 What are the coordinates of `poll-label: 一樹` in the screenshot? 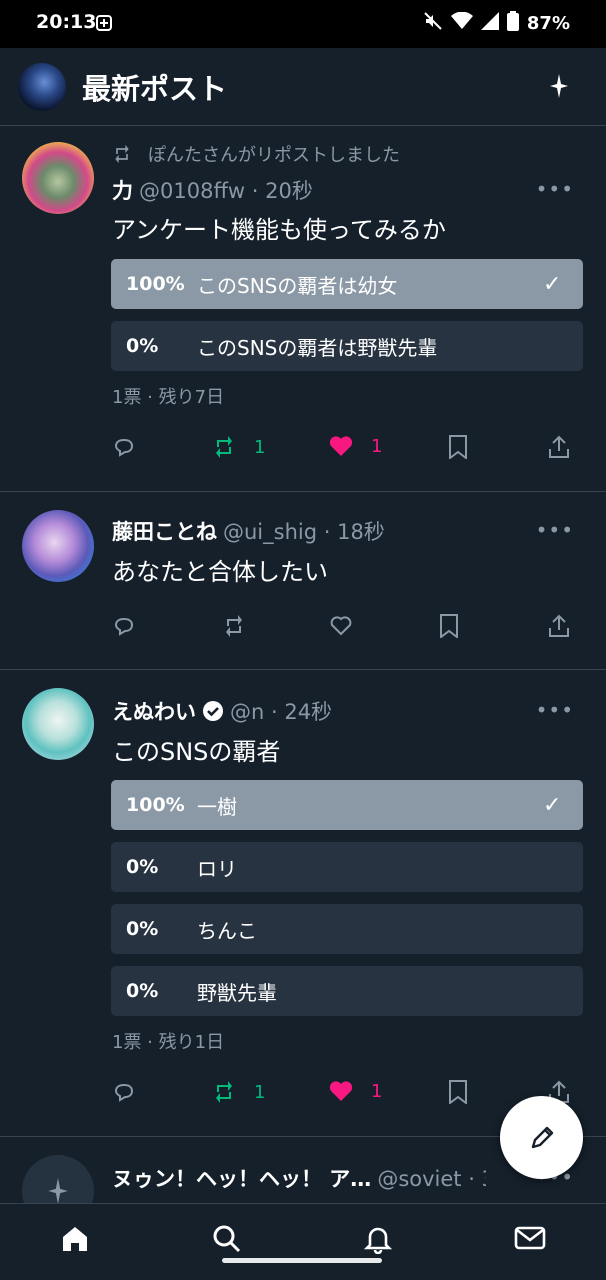 It's located at (217, 806).